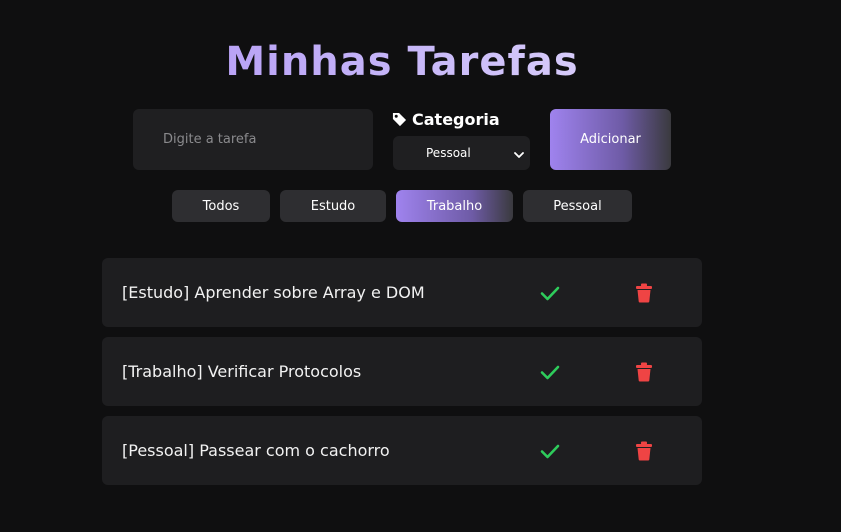  I want to click on category-select: Pessoal, so click(461, 153).